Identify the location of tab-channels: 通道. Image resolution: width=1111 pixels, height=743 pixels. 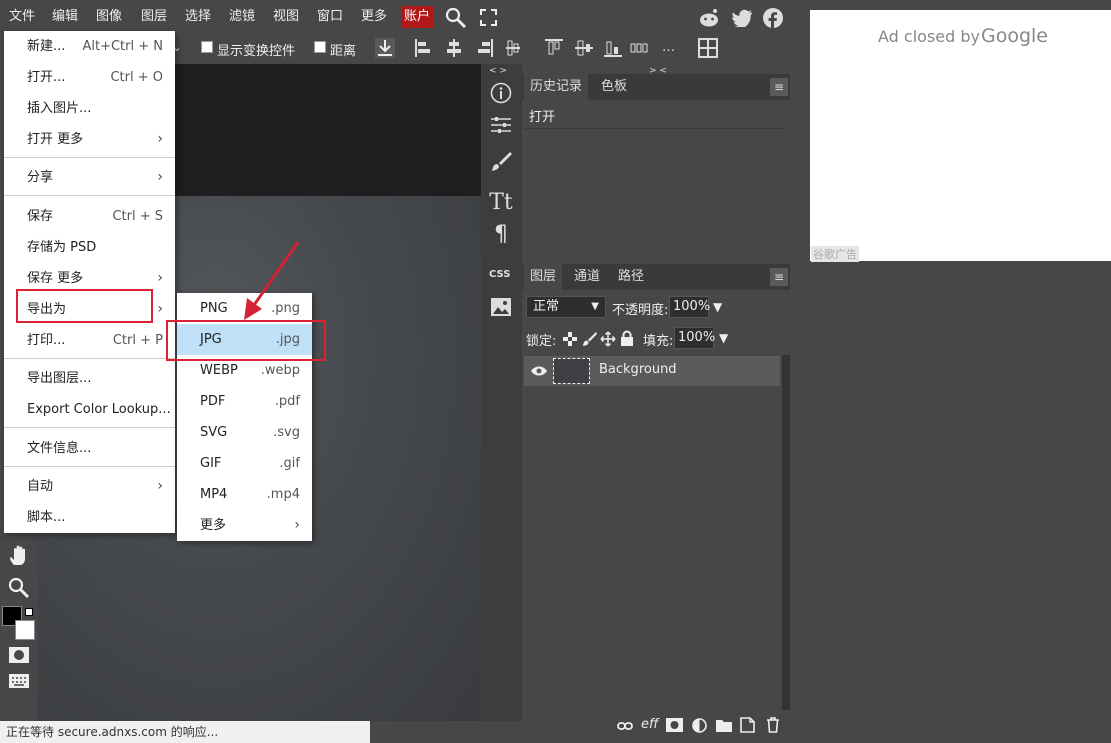
(587, 277).